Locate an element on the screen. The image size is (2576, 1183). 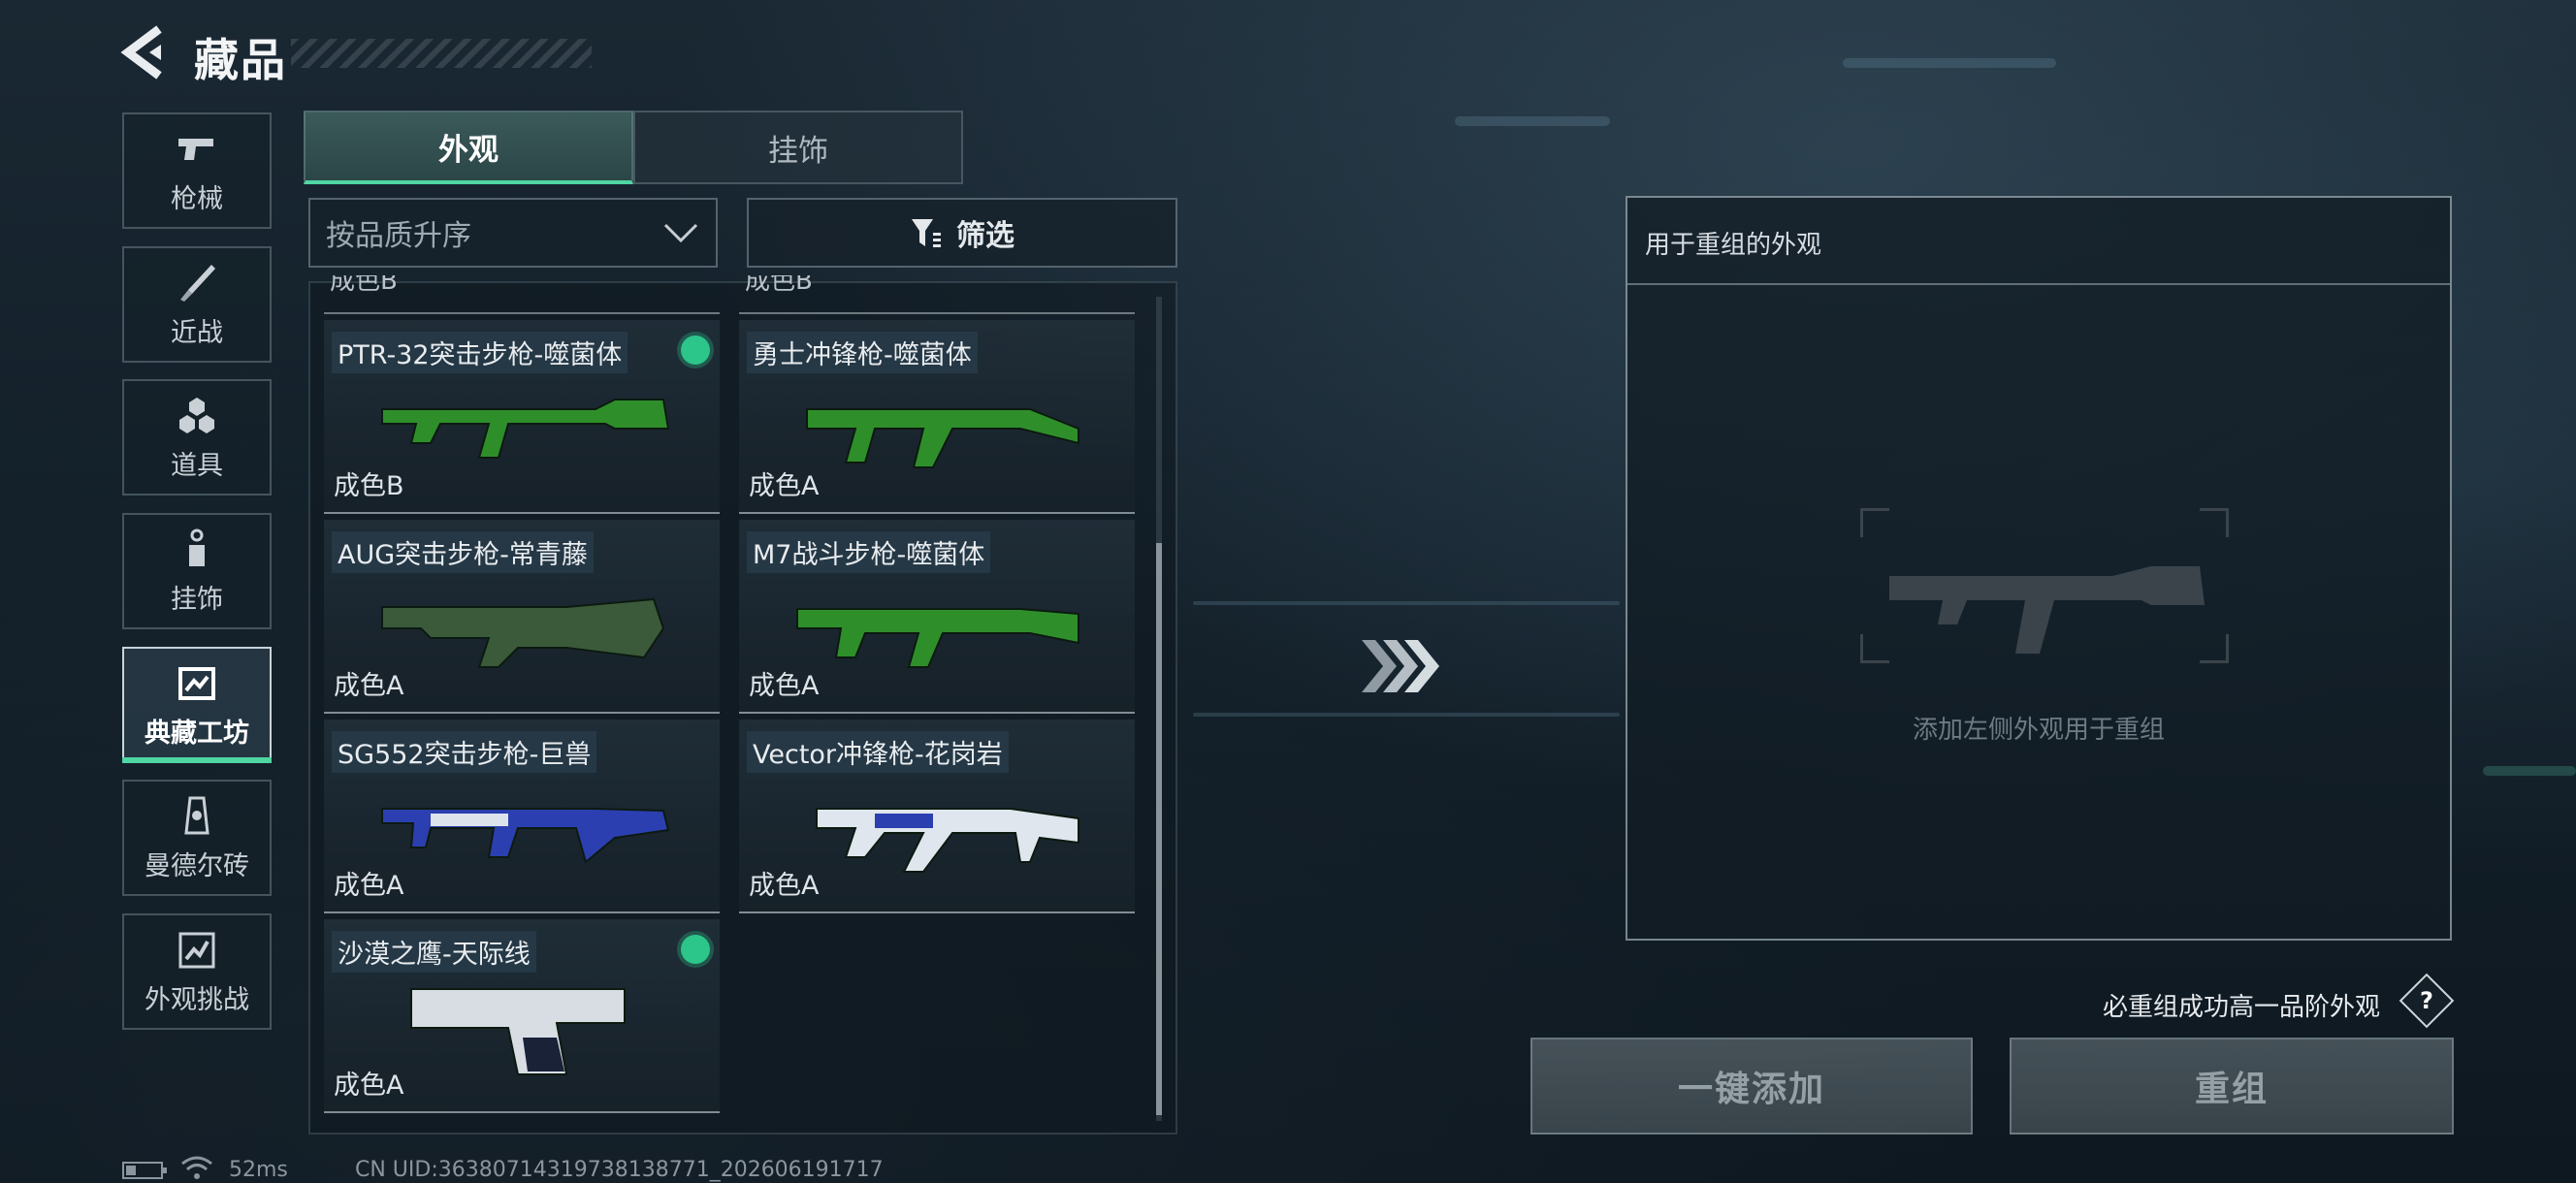
nav-label: 典藏工坊 is located at coordinates (197, 733).